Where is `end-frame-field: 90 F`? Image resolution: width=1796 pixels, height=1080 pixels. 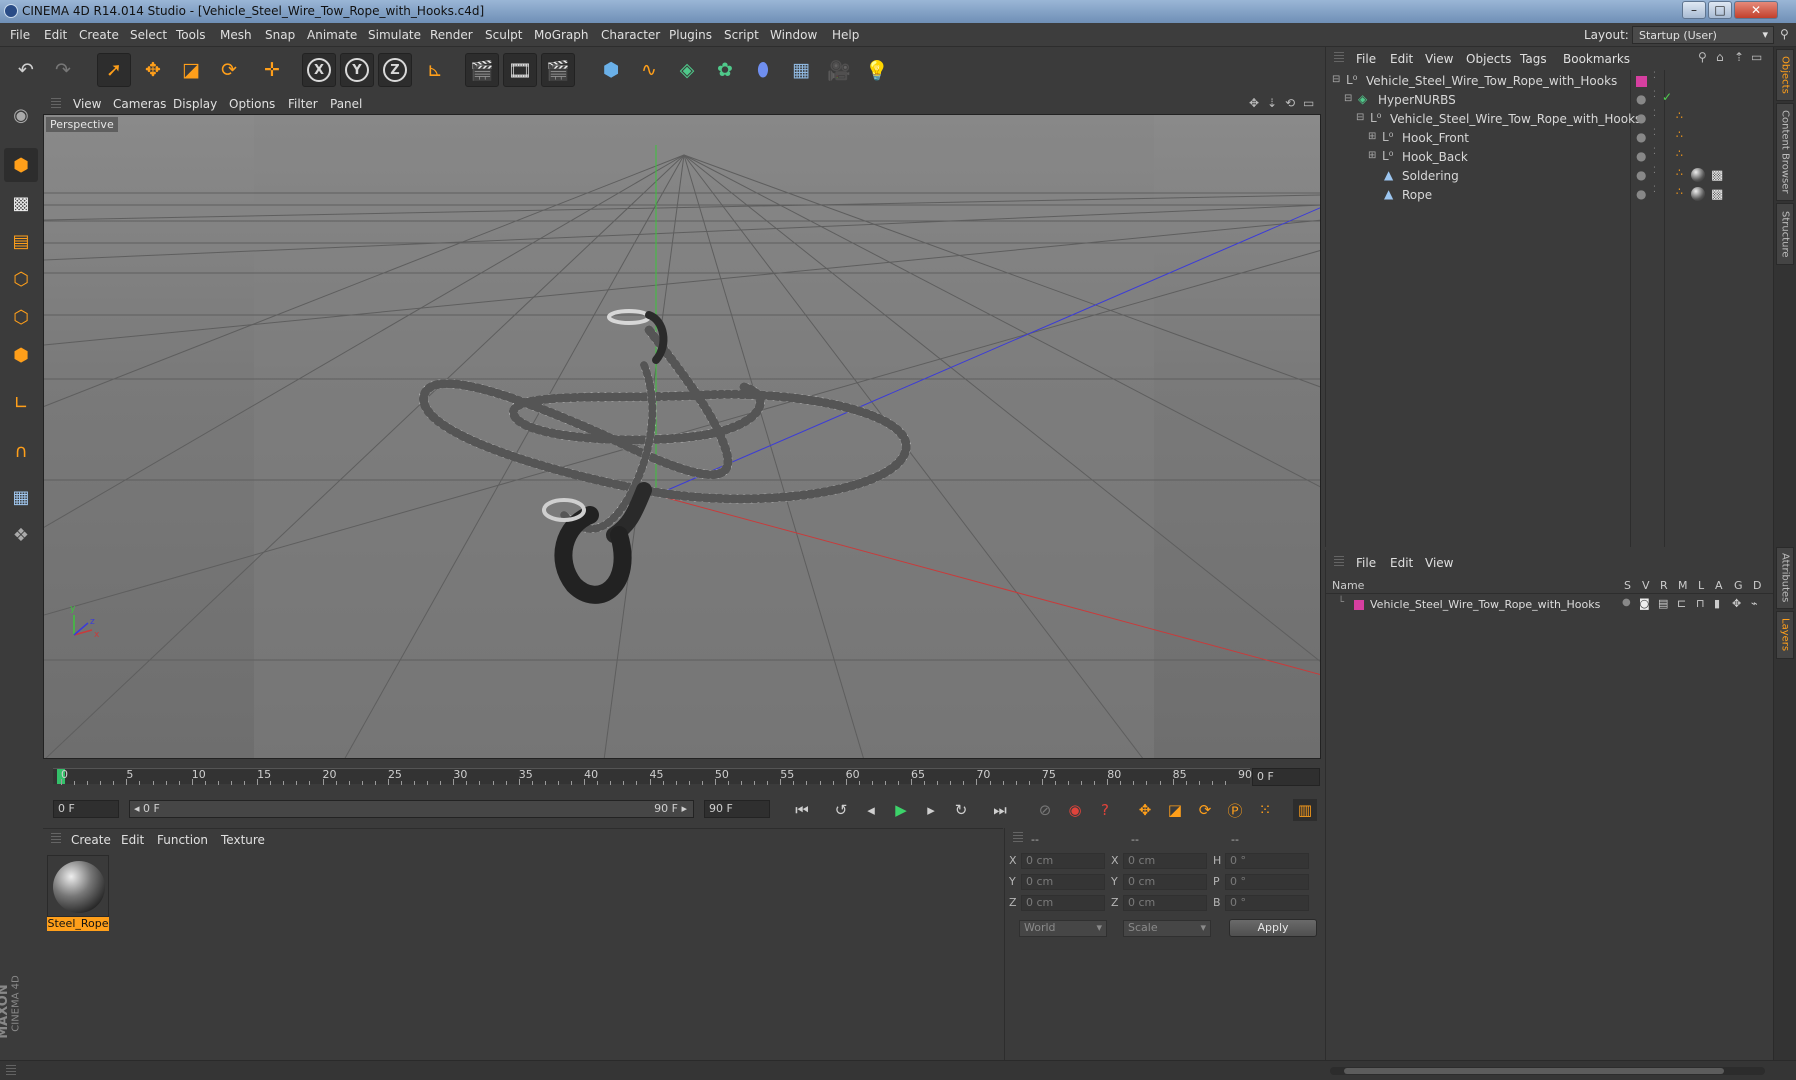 end-frame-field: 90 F is located at coordinates (737, 809).